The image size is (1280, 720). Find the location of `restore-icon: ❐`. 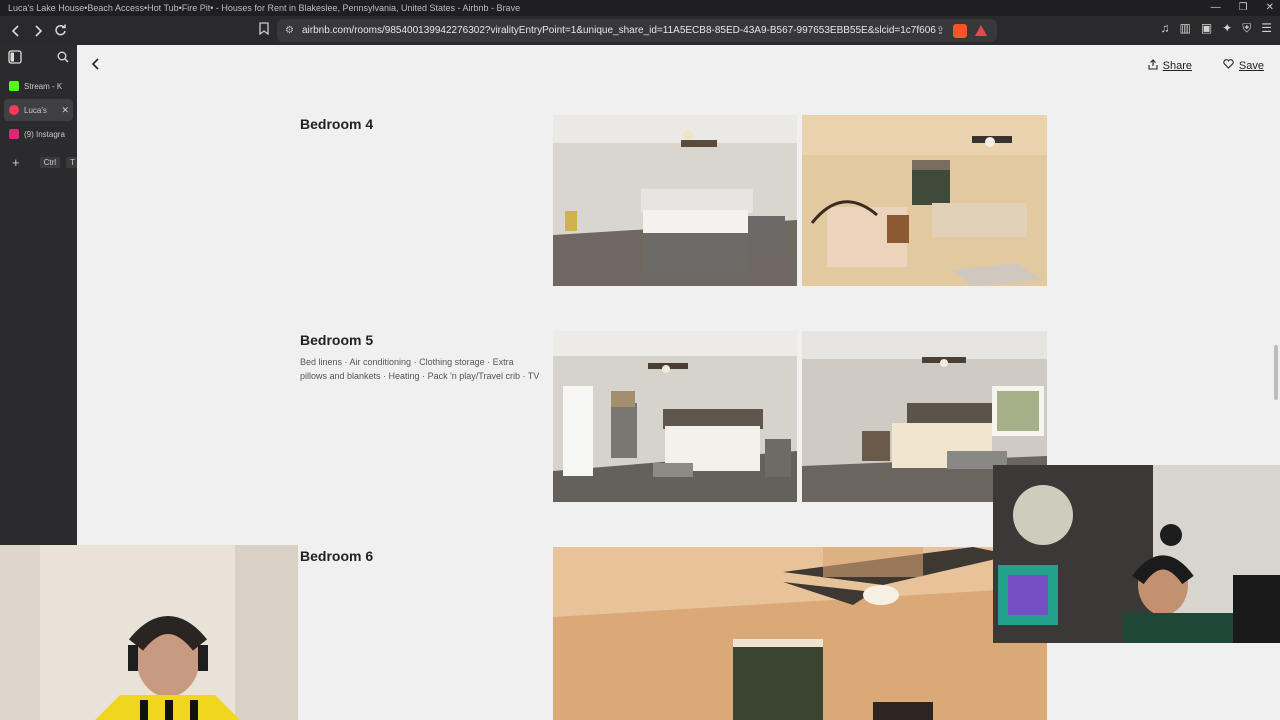

restore-icon: ❐ is located at coordinates (1243, 8).